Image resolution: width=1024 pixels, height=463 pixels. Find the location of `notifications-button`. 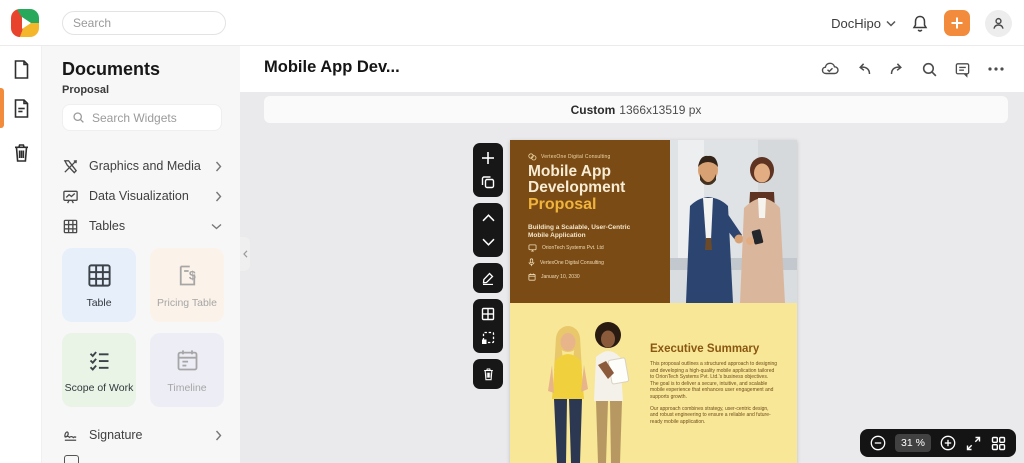

notifications-button is located at coordinates (920, 23).